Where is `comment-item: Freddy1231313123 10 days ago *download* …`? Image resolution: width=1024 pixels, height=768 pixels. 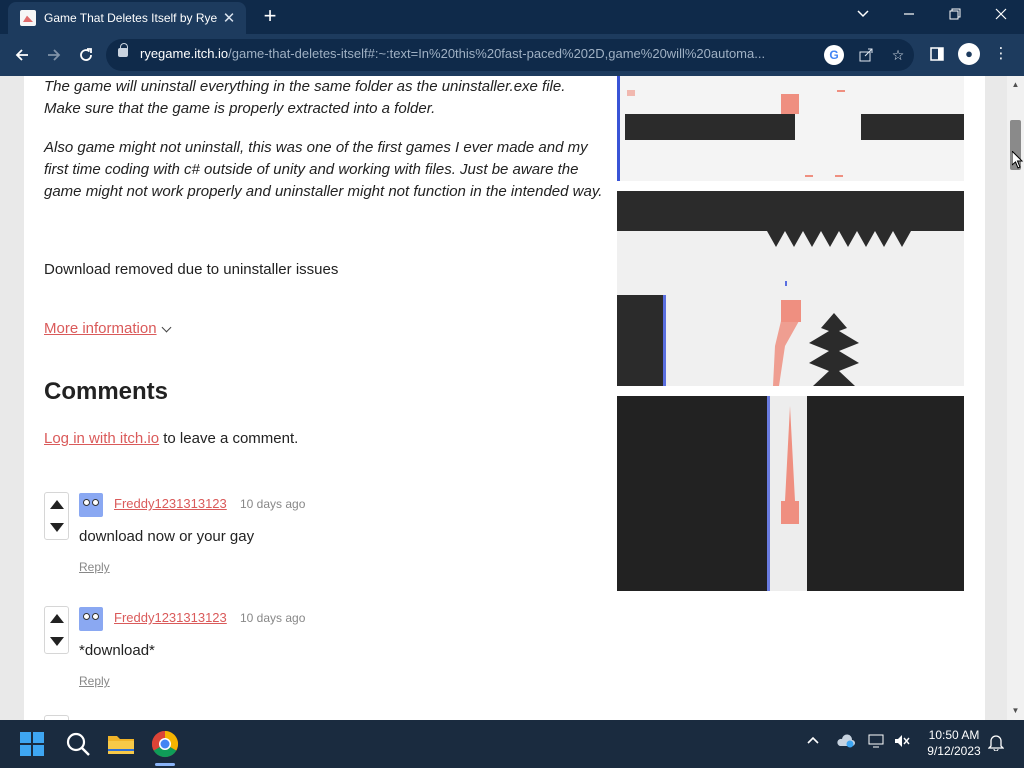
comment-item: Freddy1231313123 10 days ago *download* … is located at coordinates (324, 656).